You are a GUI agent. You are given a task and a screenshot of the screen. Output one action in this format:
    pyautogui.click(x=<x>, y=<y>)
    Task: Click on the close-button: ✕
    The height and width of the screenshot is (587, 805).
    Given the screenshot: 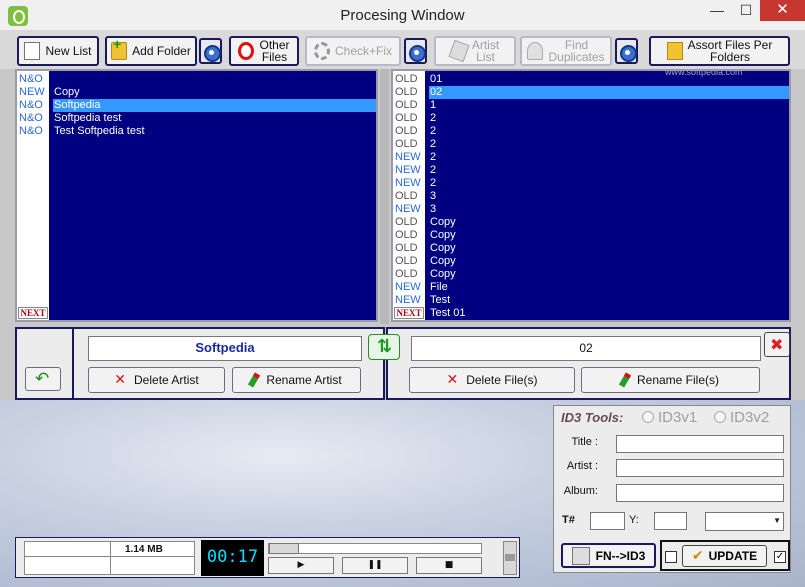 What is the action you would take?
    pyautogui.click(x=782, y=10)
    